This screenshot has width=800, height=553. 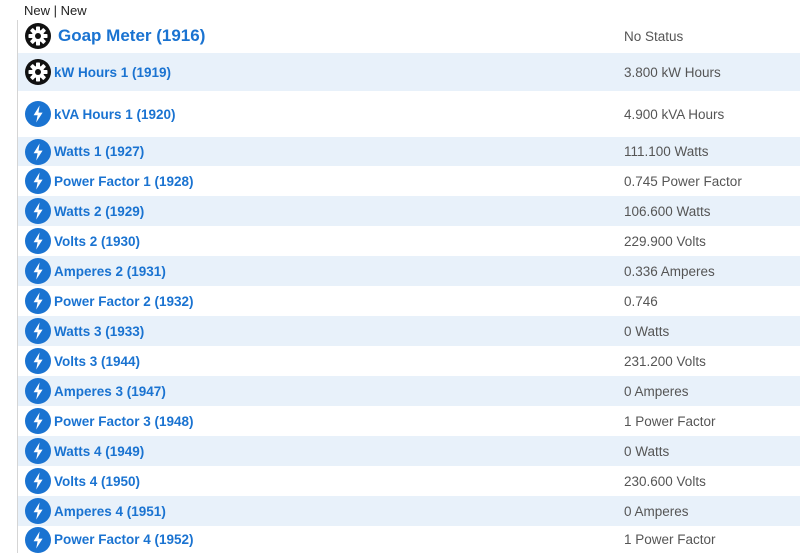 I want to click on device-header-row: Goap Meter (1916) No Status, so click(x=409, y=36).